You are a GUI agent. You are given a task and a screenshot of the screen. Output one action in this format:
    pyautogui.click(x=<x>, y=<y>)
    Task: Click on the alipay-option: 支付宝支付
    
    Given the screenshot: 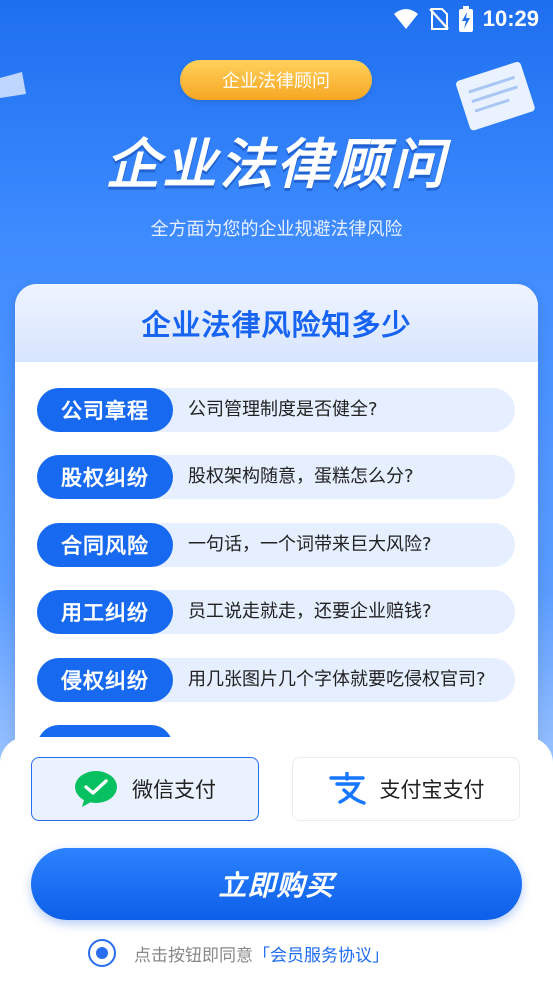 What is the action you would take?
    pyautogui.click(x=406, y=789)
    